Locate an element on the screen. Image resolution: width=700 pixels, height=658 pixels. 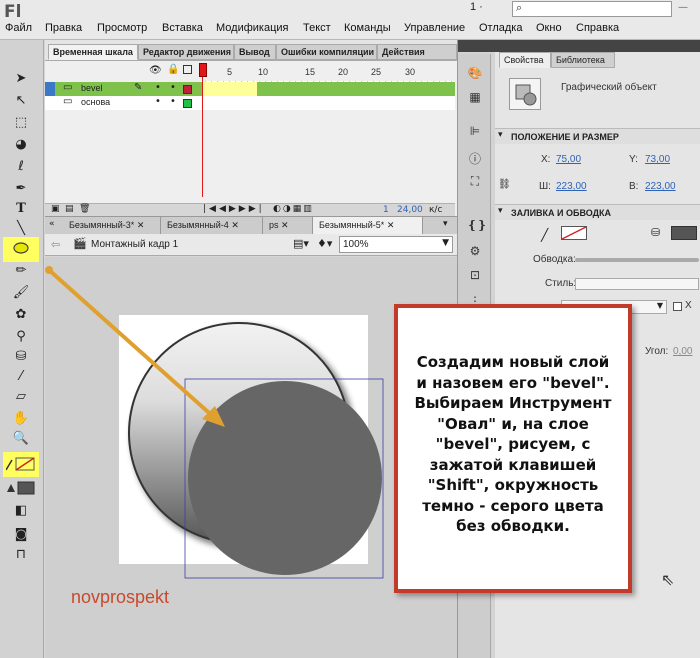
swap-colors-icon: ◧ is located at coordinates (21, 511).